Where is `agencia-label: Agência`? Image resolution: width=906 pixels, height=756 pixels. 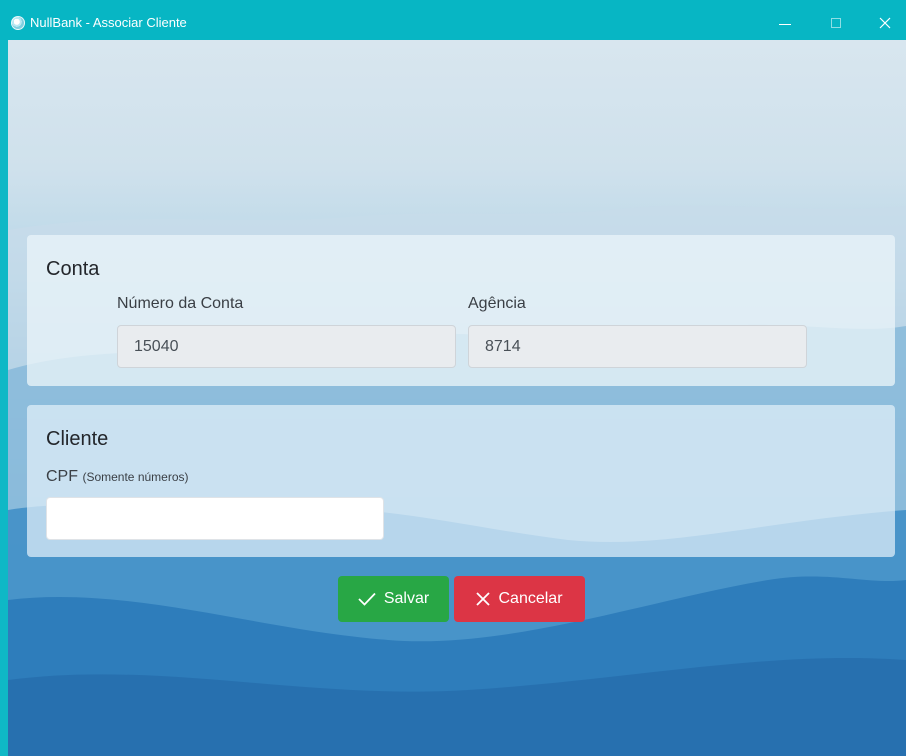 agencia-label: Agência is located at coordinates (497, 303).